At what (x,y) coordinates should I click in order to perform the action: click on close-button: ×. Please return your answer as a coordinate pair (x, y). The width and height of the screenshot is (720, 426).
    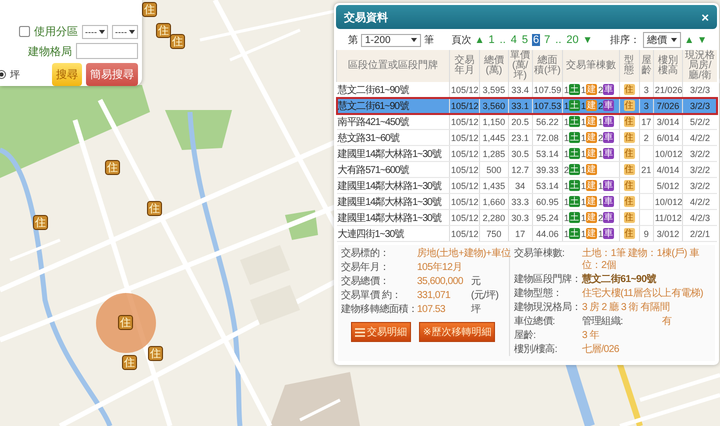
    Looking at the image, I should click on (705, 17).